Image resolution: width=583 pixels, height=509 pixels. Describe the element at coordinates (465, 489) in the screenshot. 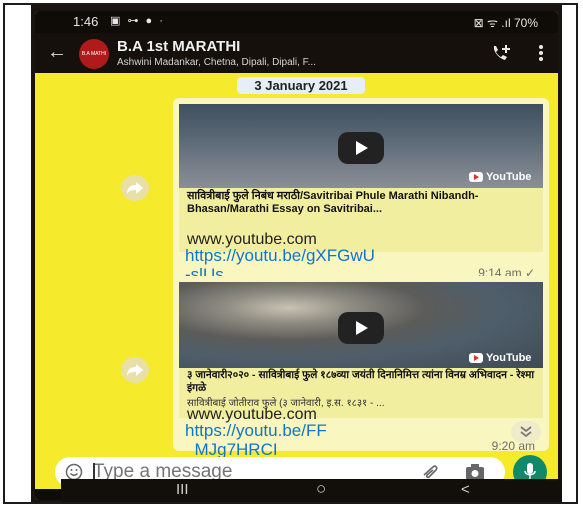

I see `back-button: <` at that location.